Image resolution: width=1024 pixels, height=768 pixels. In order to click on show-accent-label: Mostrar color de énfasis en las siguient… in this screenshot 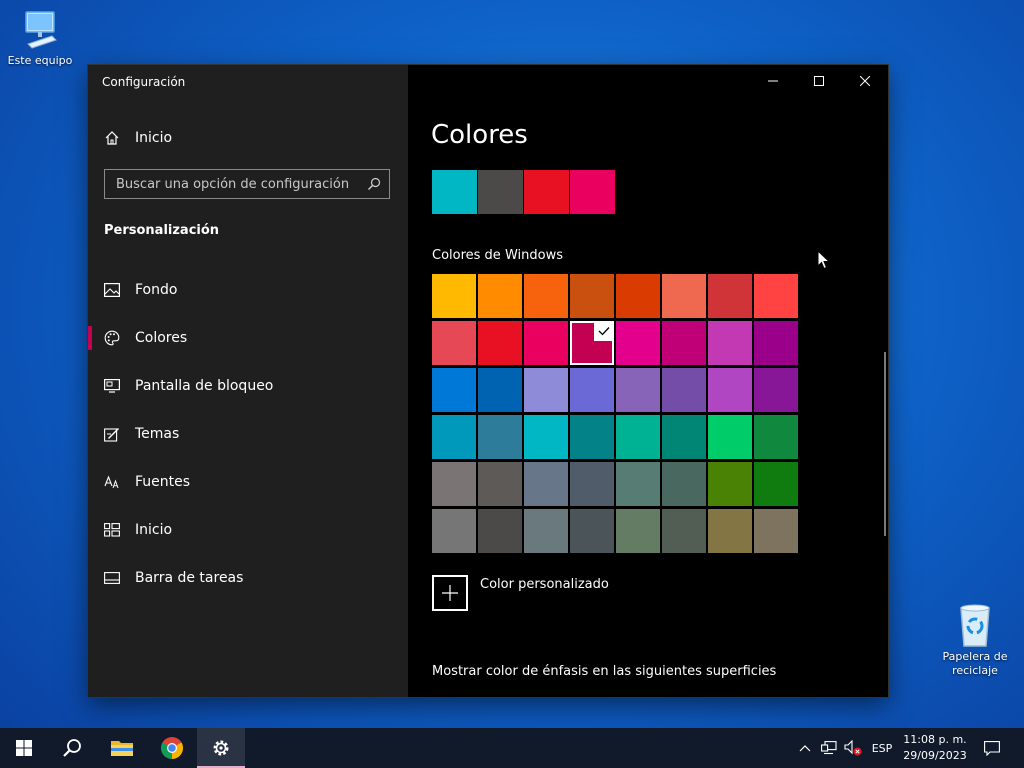, I will do `click(604, 671)`.